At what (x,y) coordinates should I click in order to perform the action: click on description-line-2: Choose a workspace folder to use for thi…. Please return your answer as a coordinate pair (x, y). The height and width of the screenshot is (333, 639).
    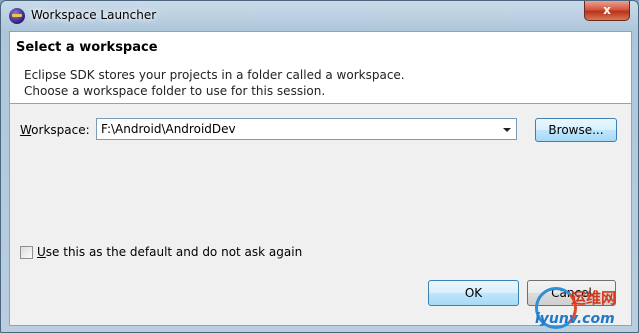
    Looking at the image, I should click on (175, 91).